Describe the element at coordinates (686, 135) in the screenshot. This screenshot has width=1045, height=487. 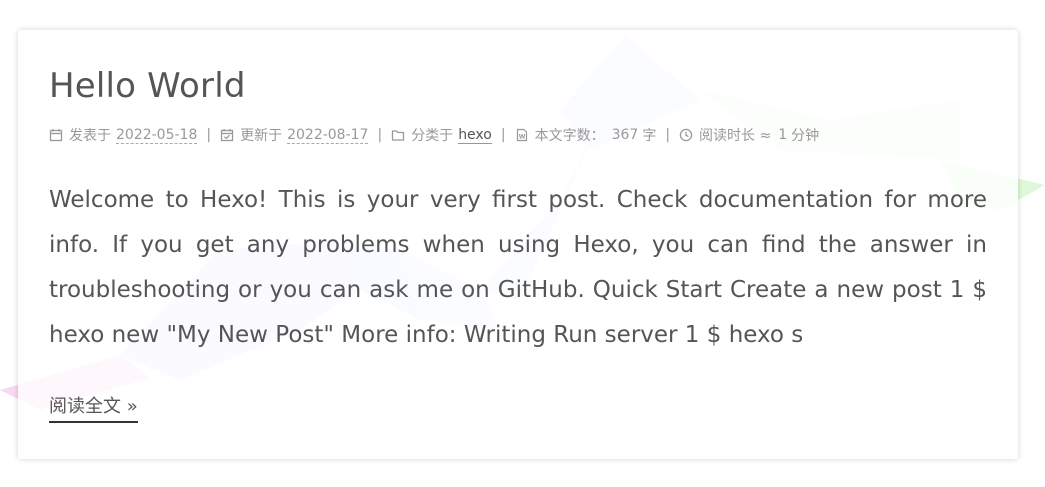
I see `clock-icon` at that location.